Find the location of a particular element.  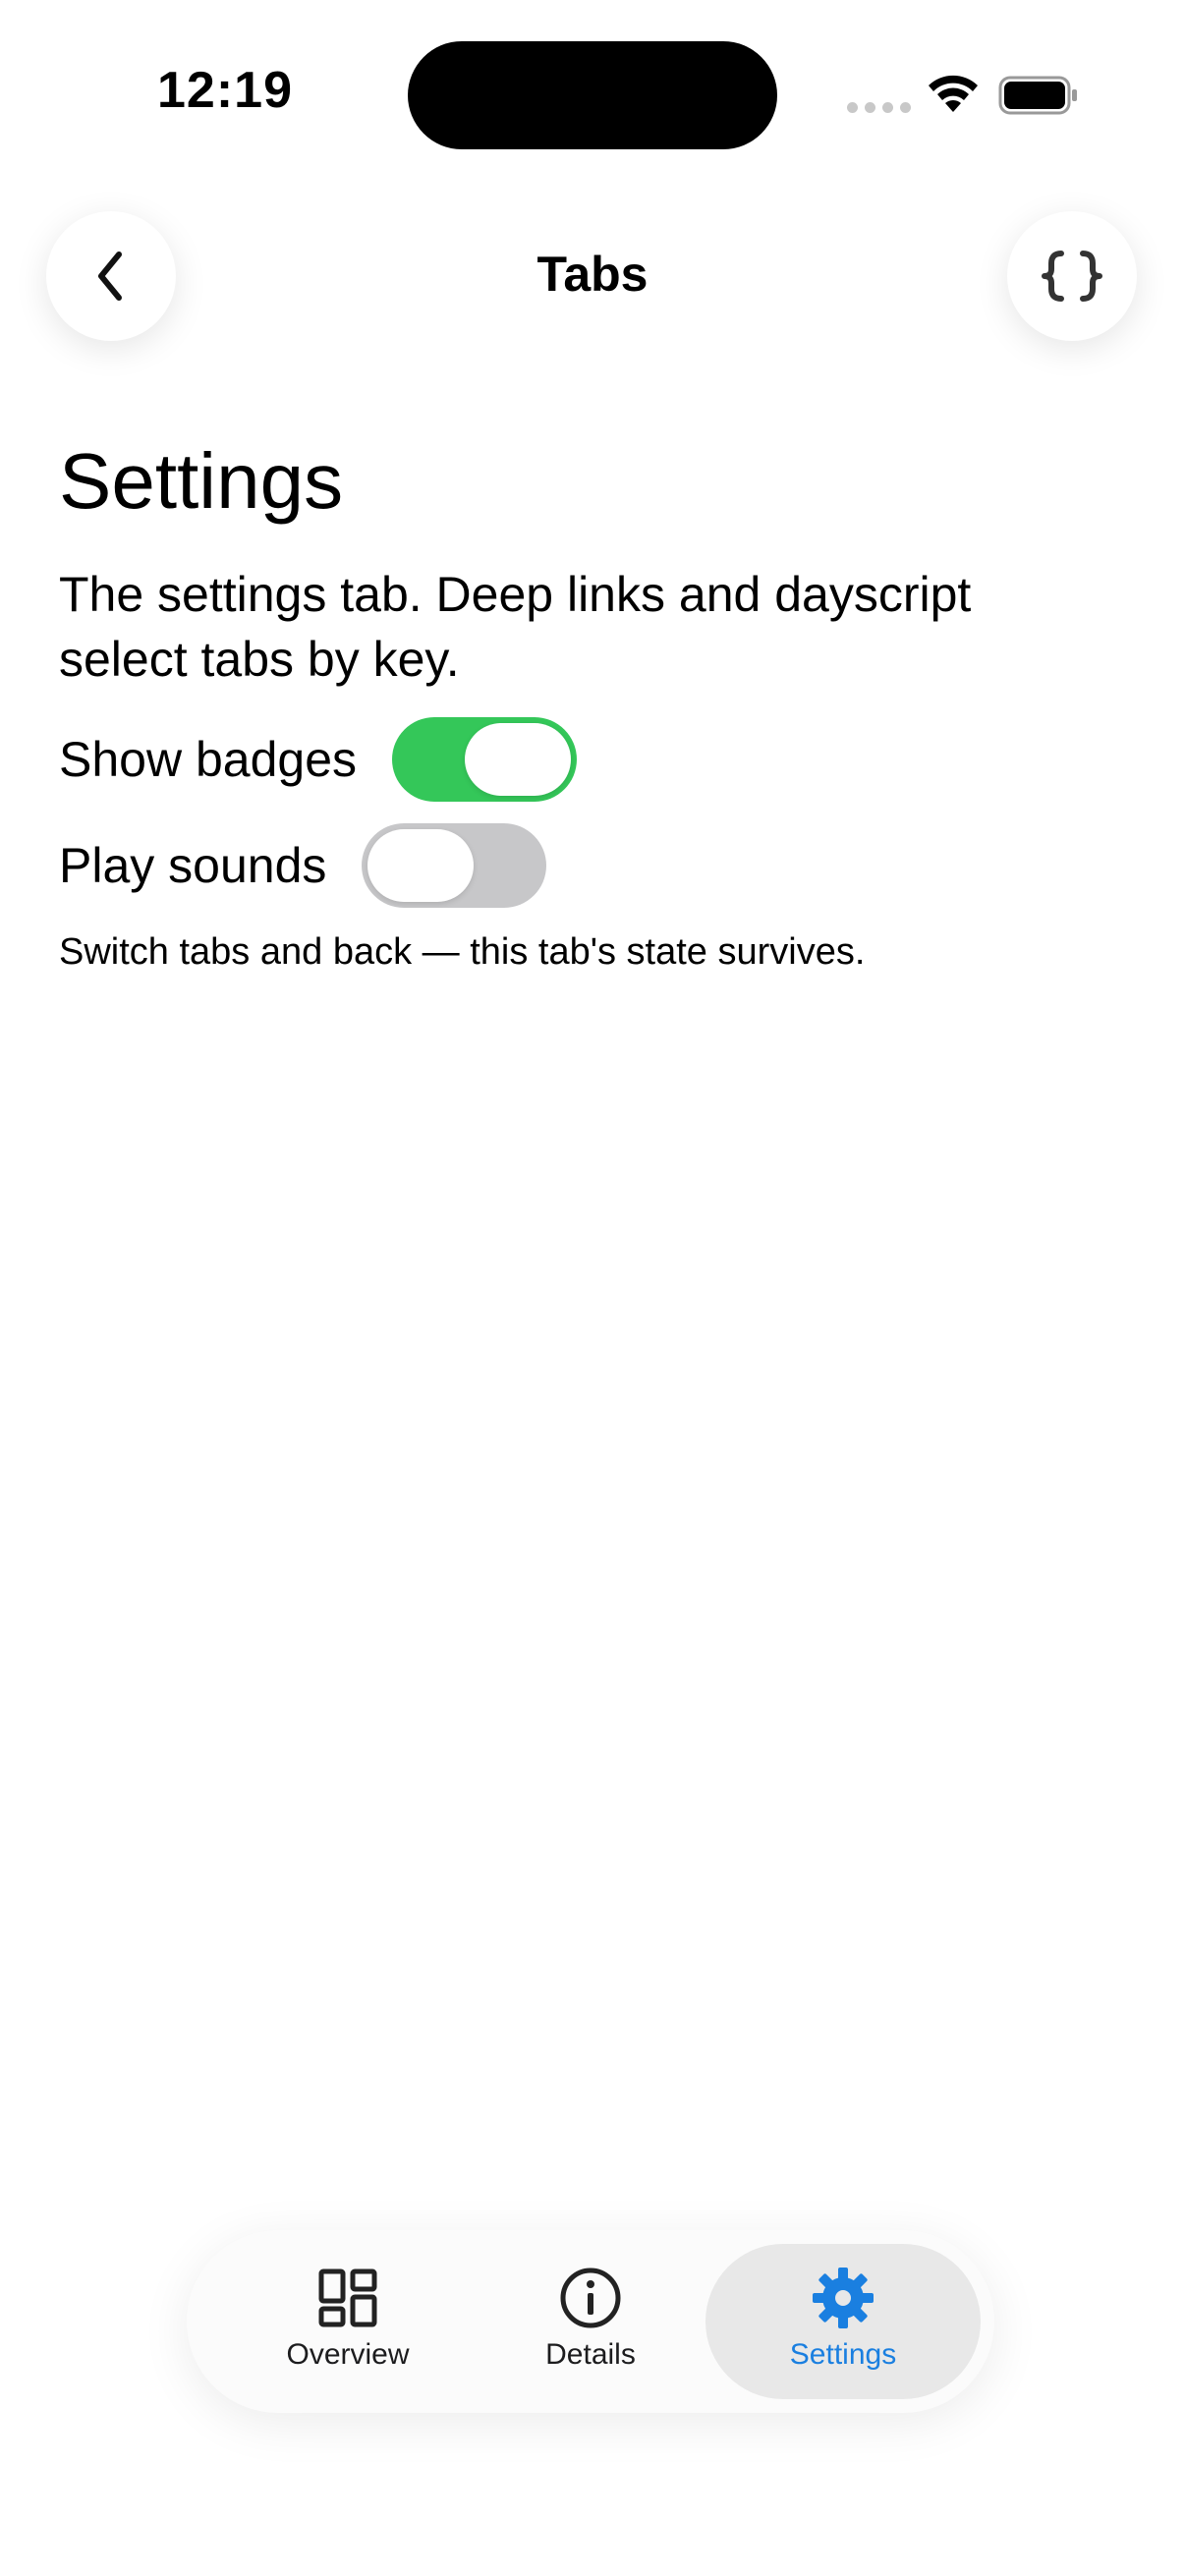

show-badges-switch is located at coordinates (485, 759).